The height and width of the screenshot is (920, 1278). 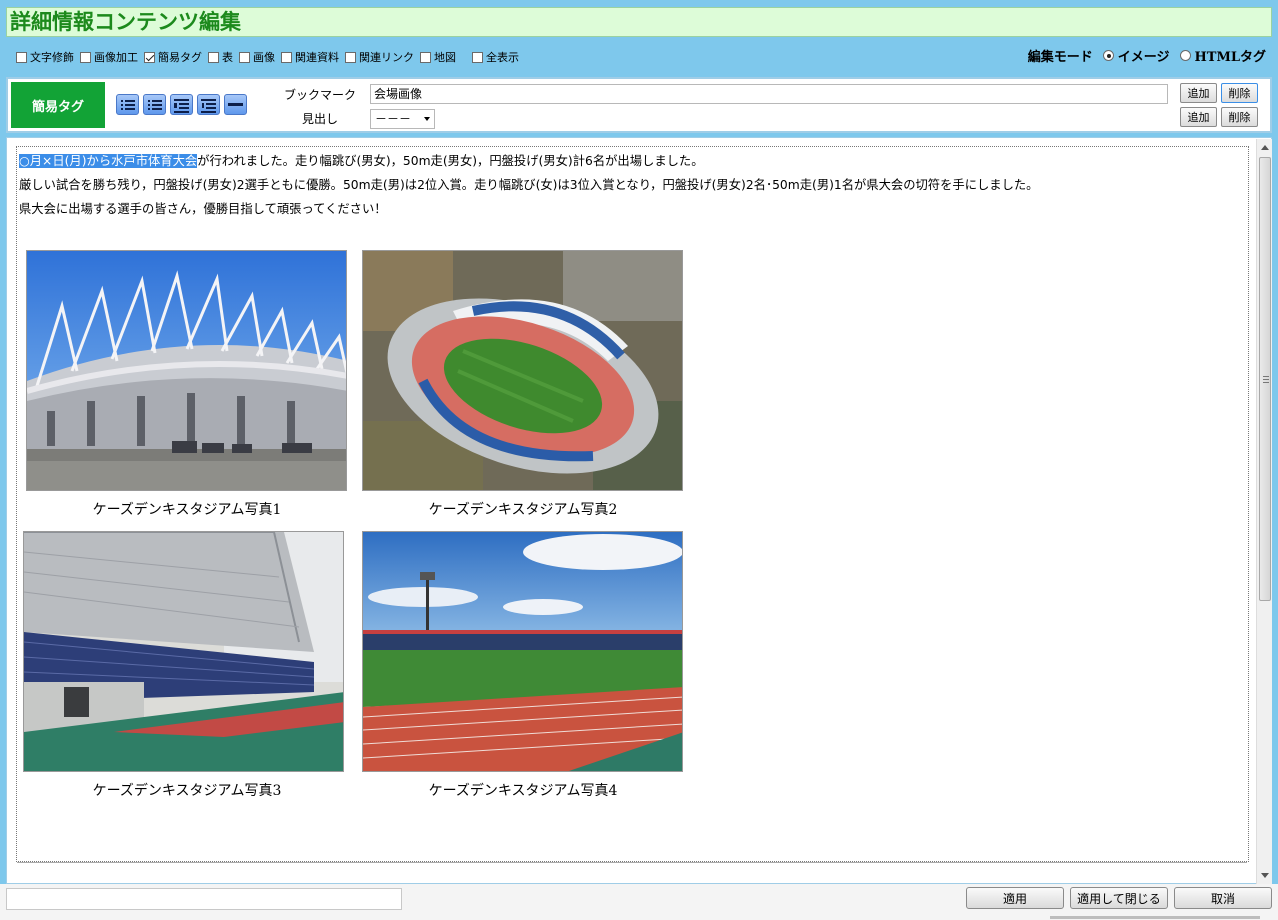 What do you see at coordinates (1223, 898) in the screenshot?
I see `cancel-button: 取消` at bounding box center [1223, 898].